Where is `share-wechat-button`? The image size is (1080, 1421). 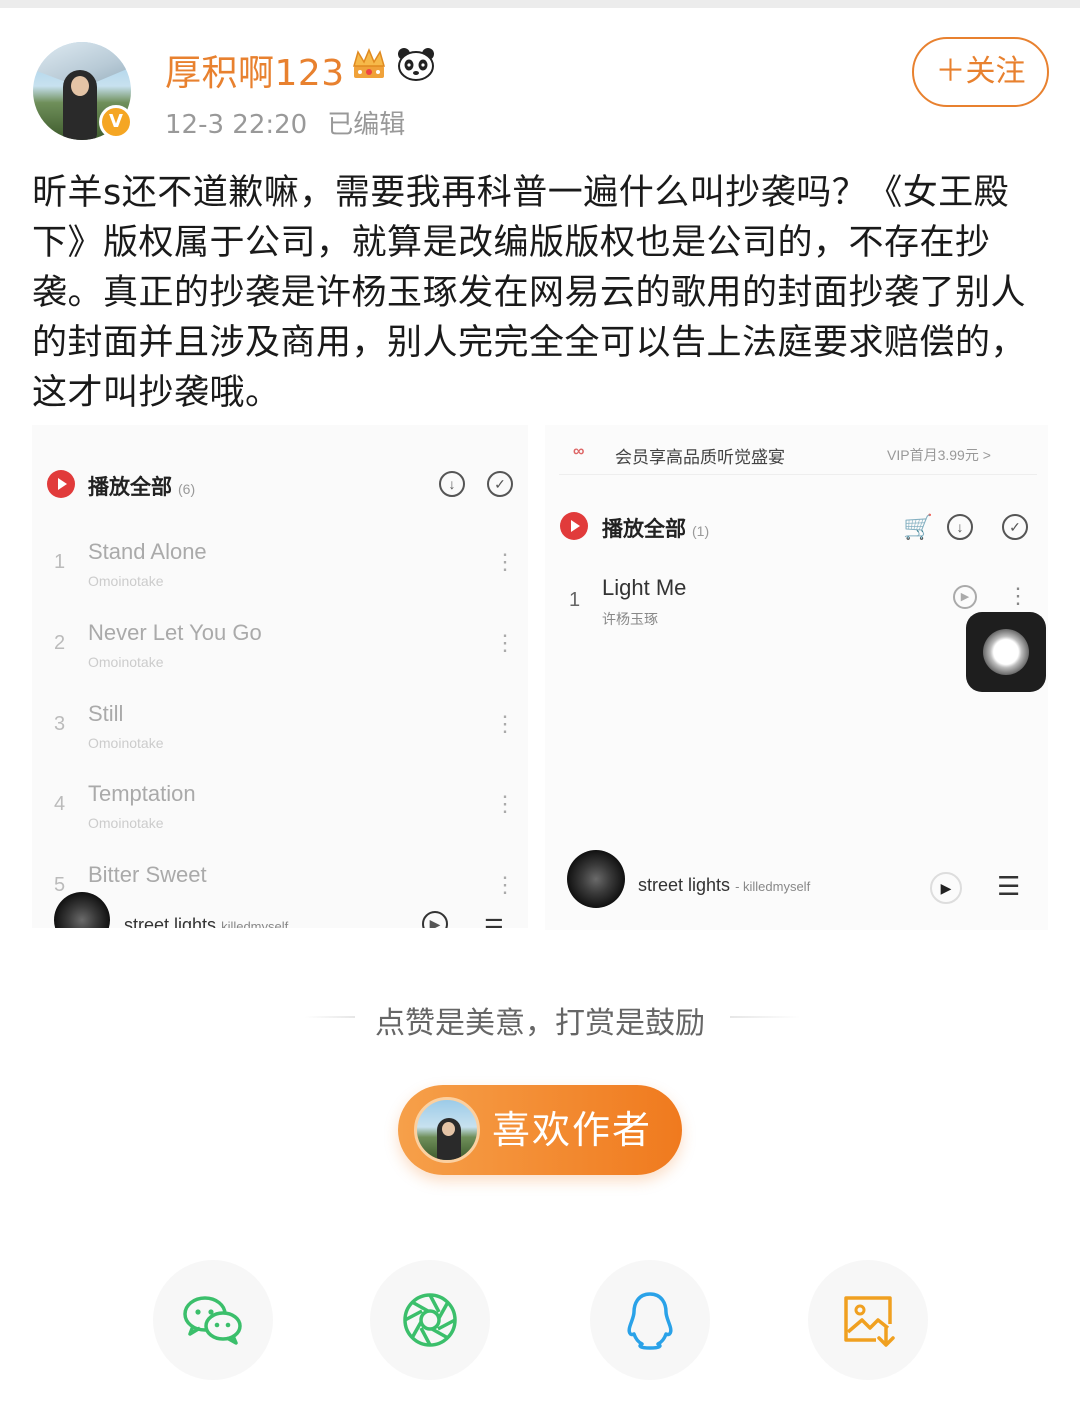 share-wechat-button is located at coordinates (213, 1320).